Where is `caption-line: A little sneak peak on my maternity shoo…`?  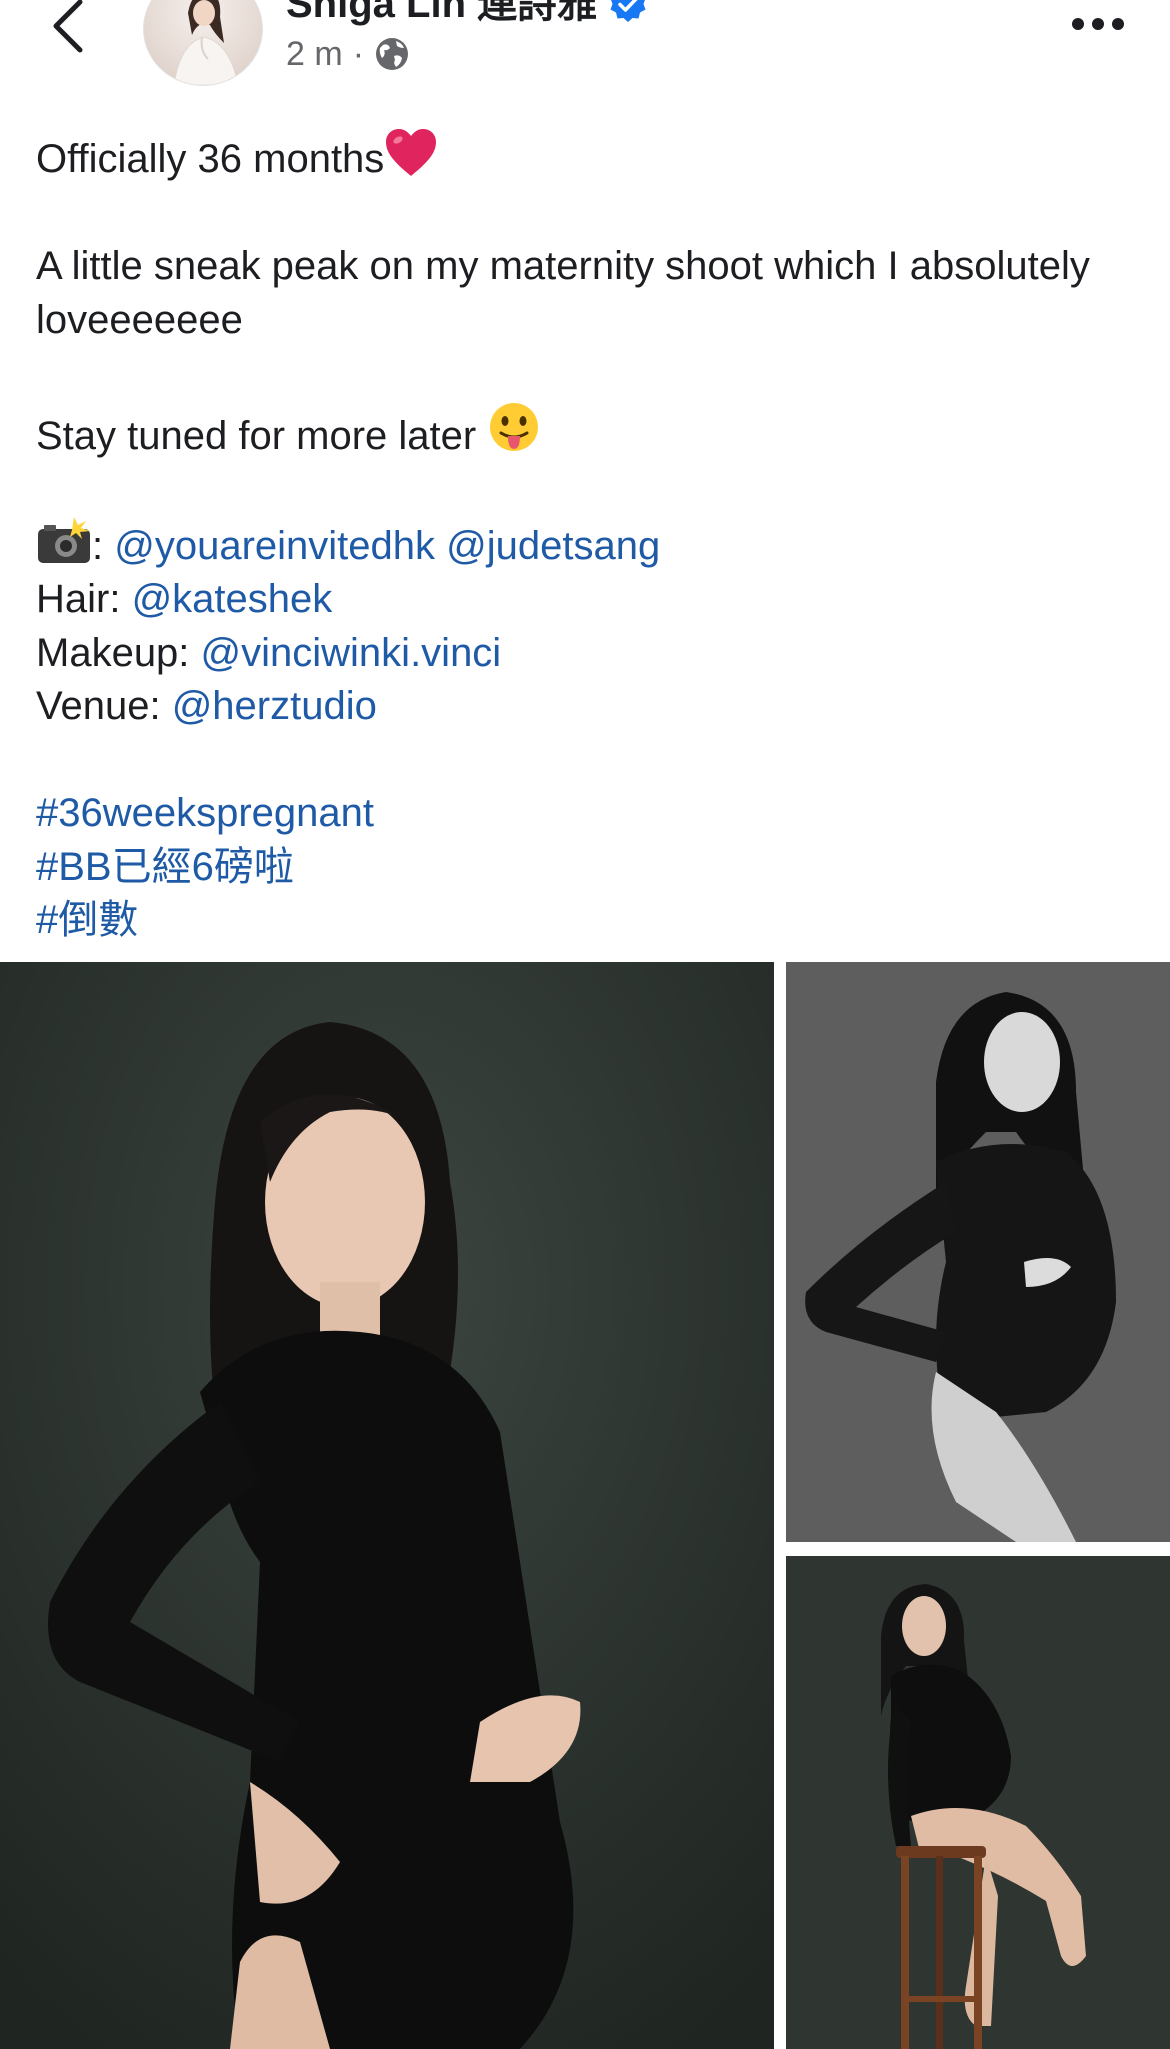
caption-line: A little sneak peak on my maternity shoo… is located at coordinates (563, 293).